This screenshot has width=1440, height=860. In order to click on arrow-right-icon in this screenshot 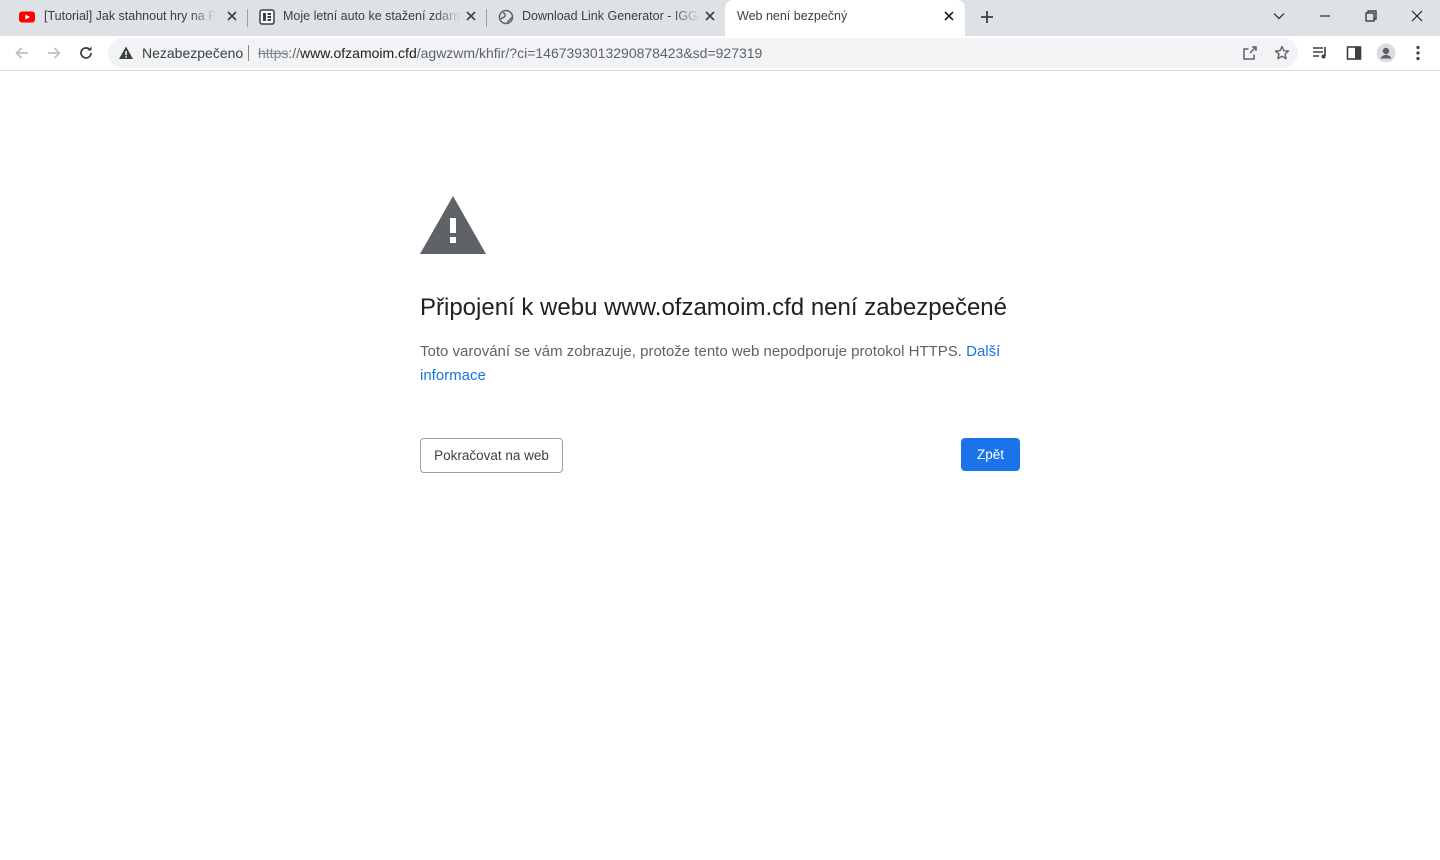, I will do `click(54, 53)`.